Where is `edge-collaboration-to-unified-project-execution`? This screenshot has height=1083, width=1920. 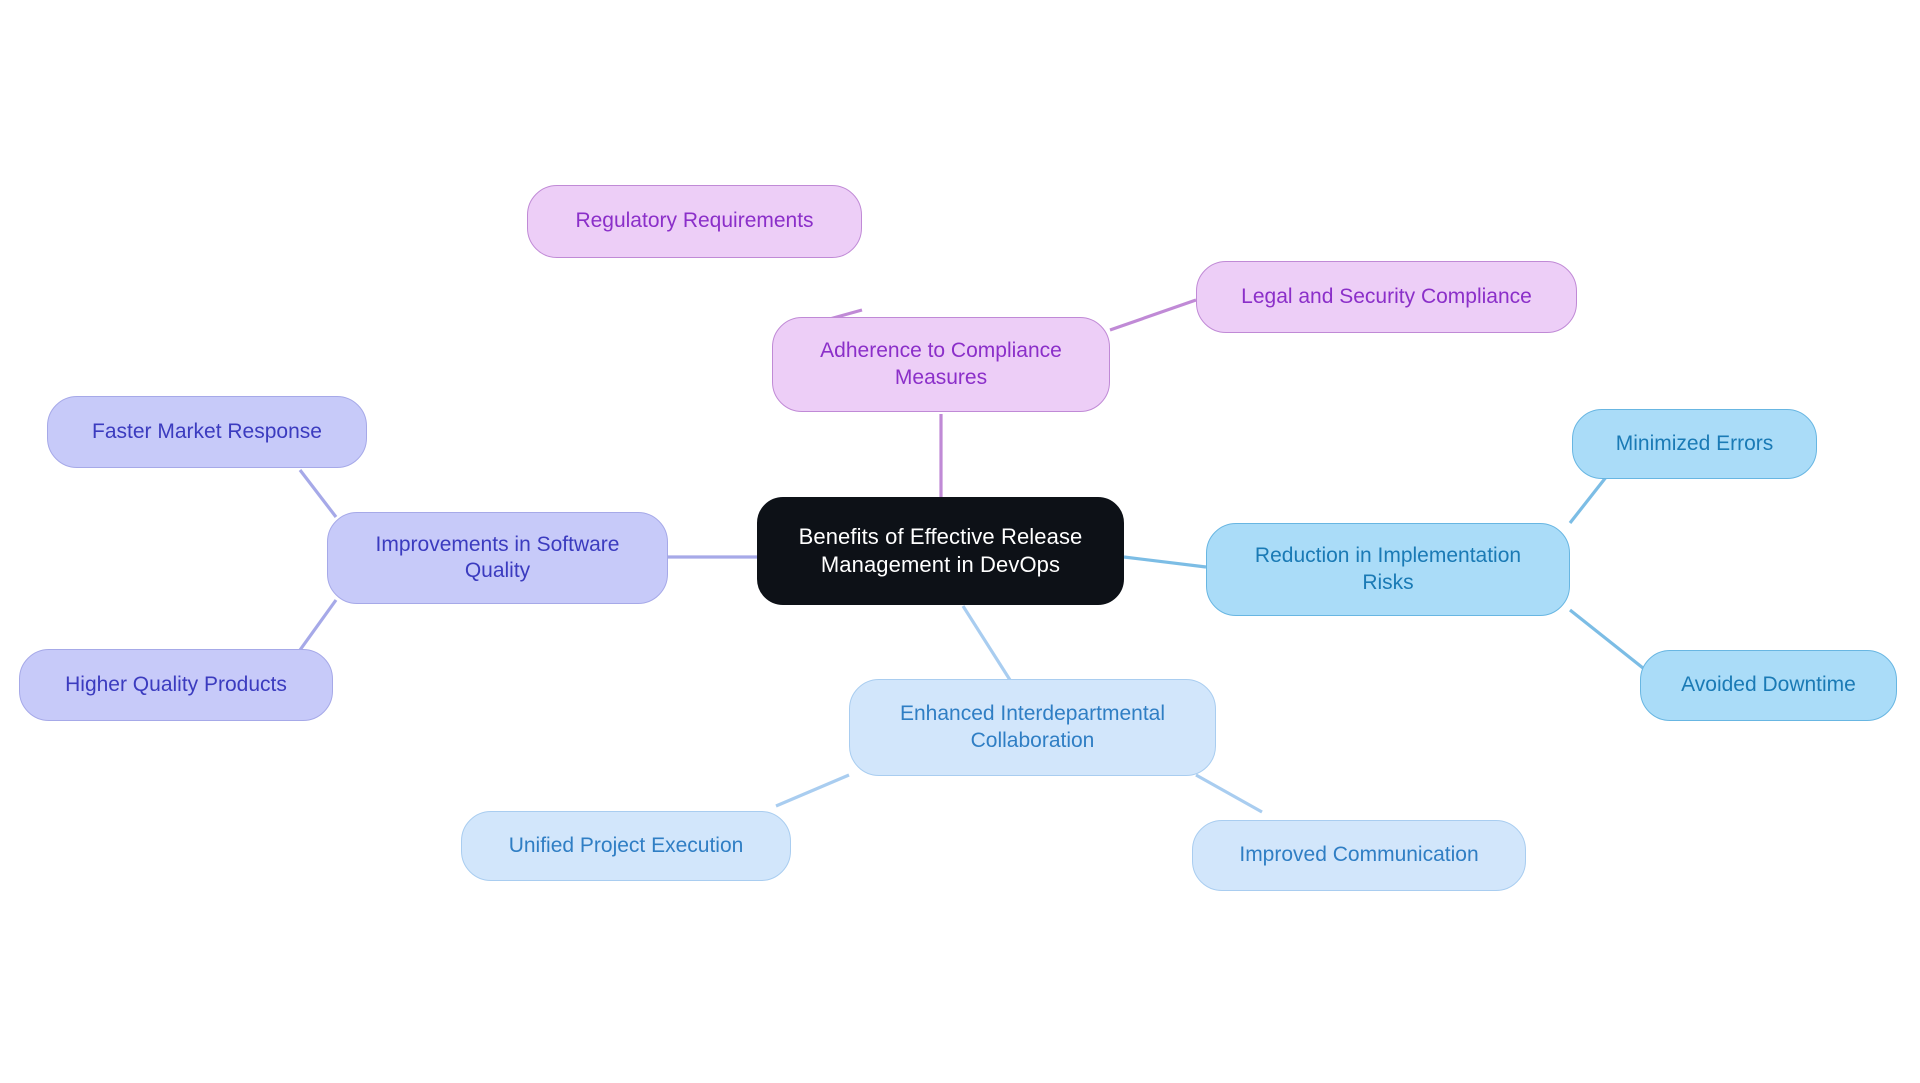
edge-collaboration-to-unified-project-execution is located at coordinates (812, 790).